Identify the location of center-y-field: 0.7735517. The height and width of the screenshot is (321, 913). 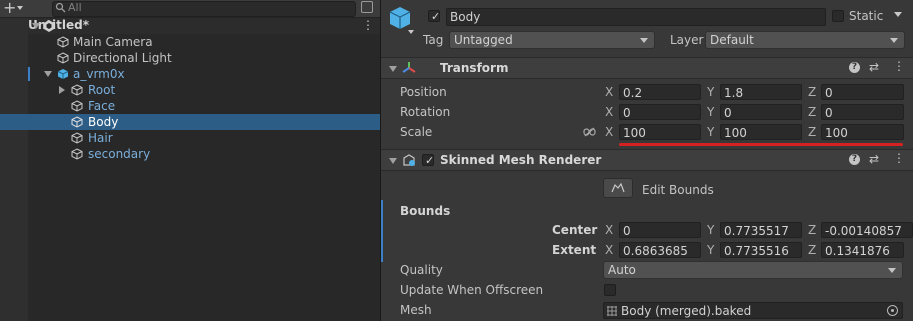
(761, 230).